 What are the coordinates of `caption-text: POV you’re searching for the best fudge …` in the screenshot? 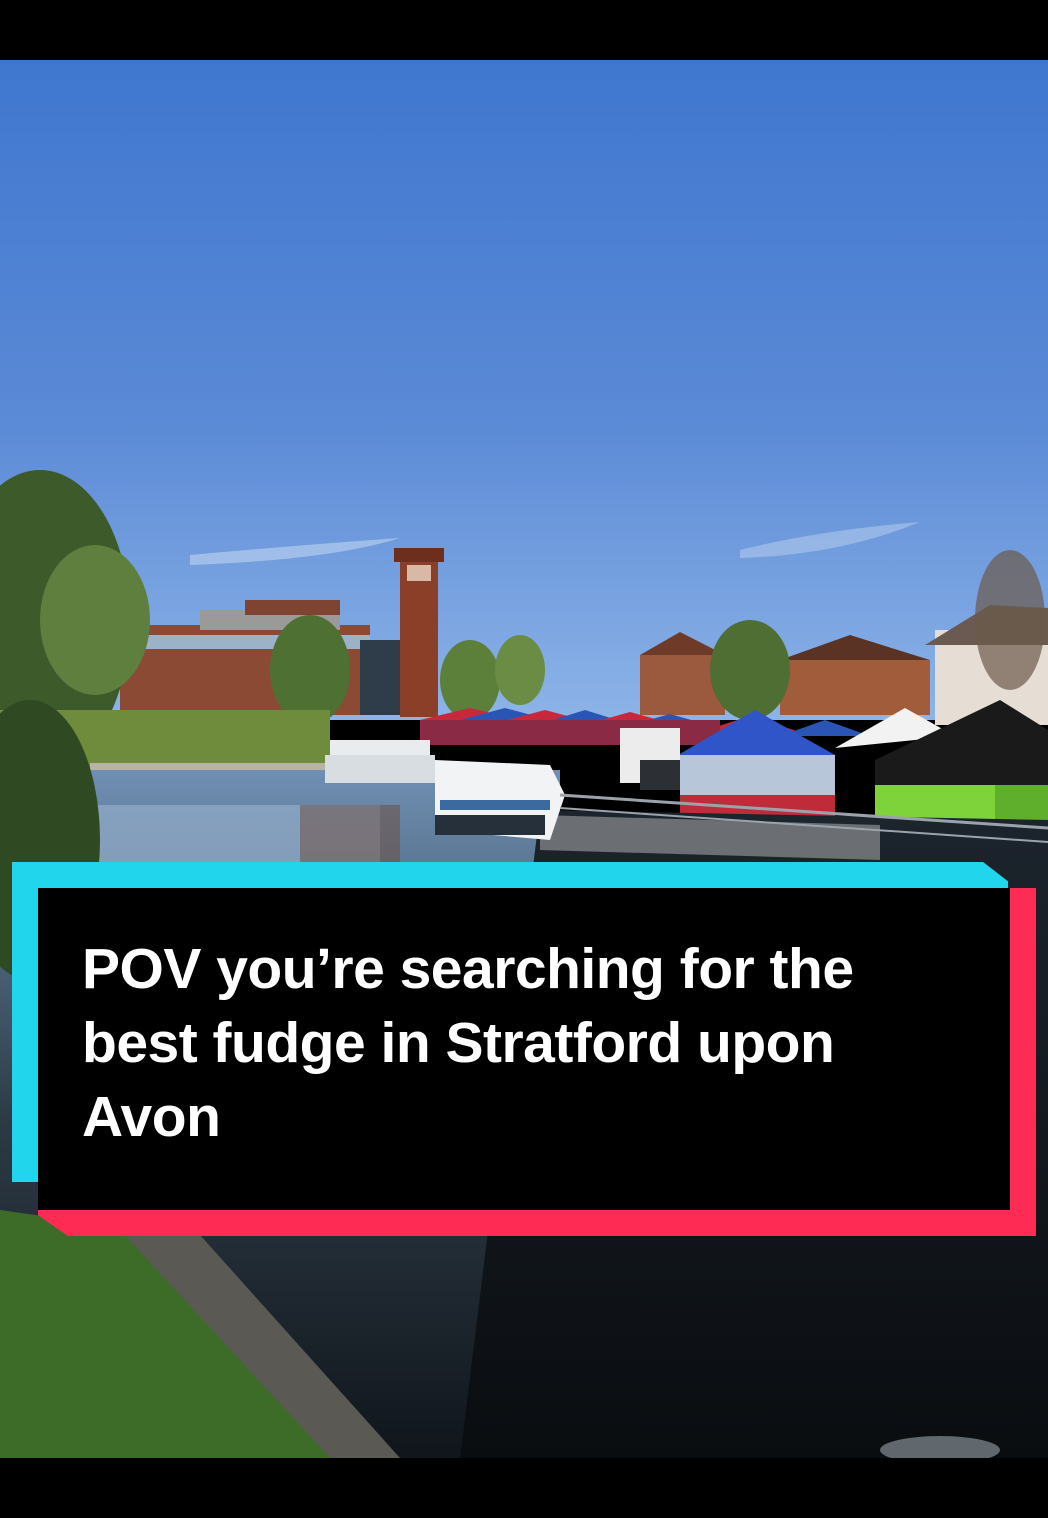 It's located at (468, 1043).